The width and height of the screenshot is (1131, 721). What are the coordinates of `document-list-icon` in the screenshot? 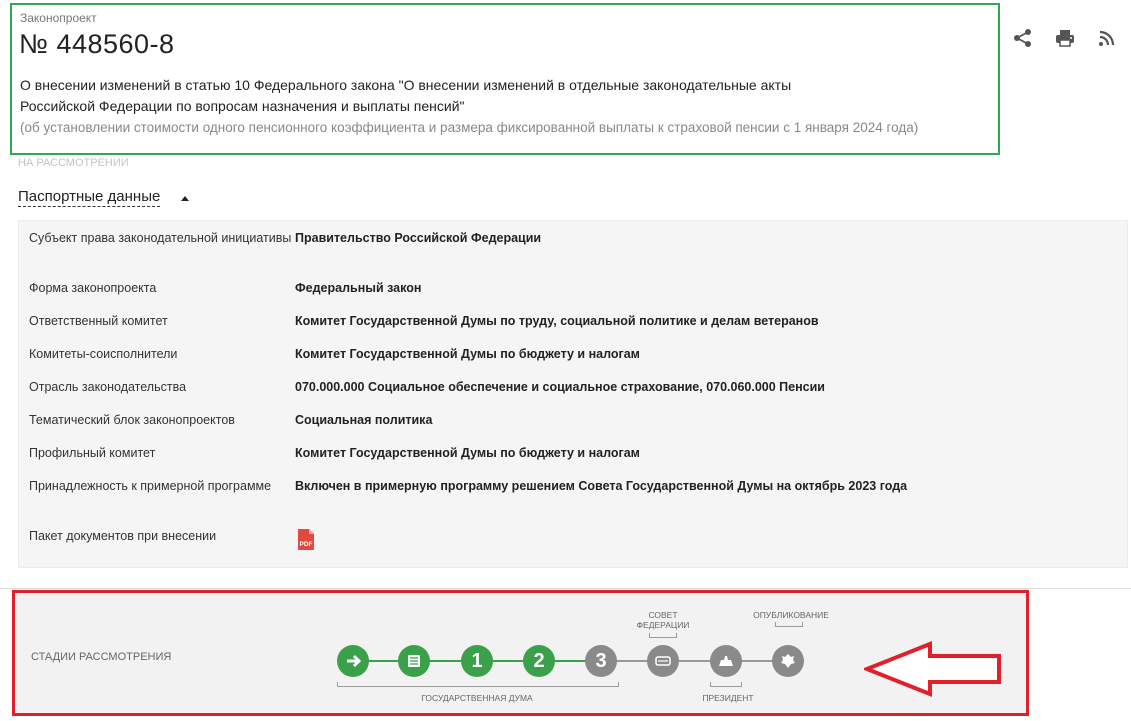 It's located at (414, 661).